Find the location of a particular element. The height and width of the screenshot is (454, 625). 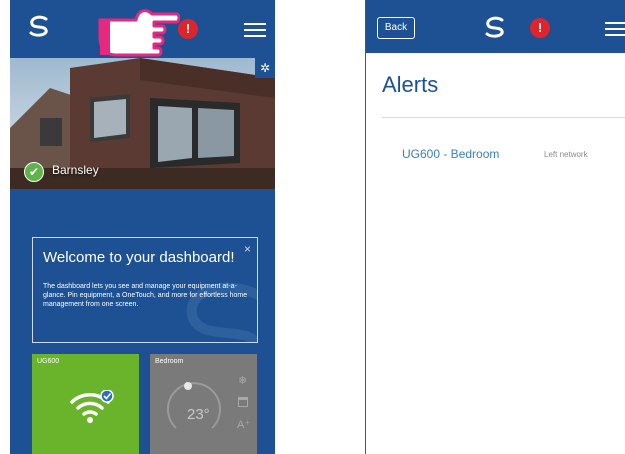

alerts-header: Back ! is located at coordinates (495, 26).